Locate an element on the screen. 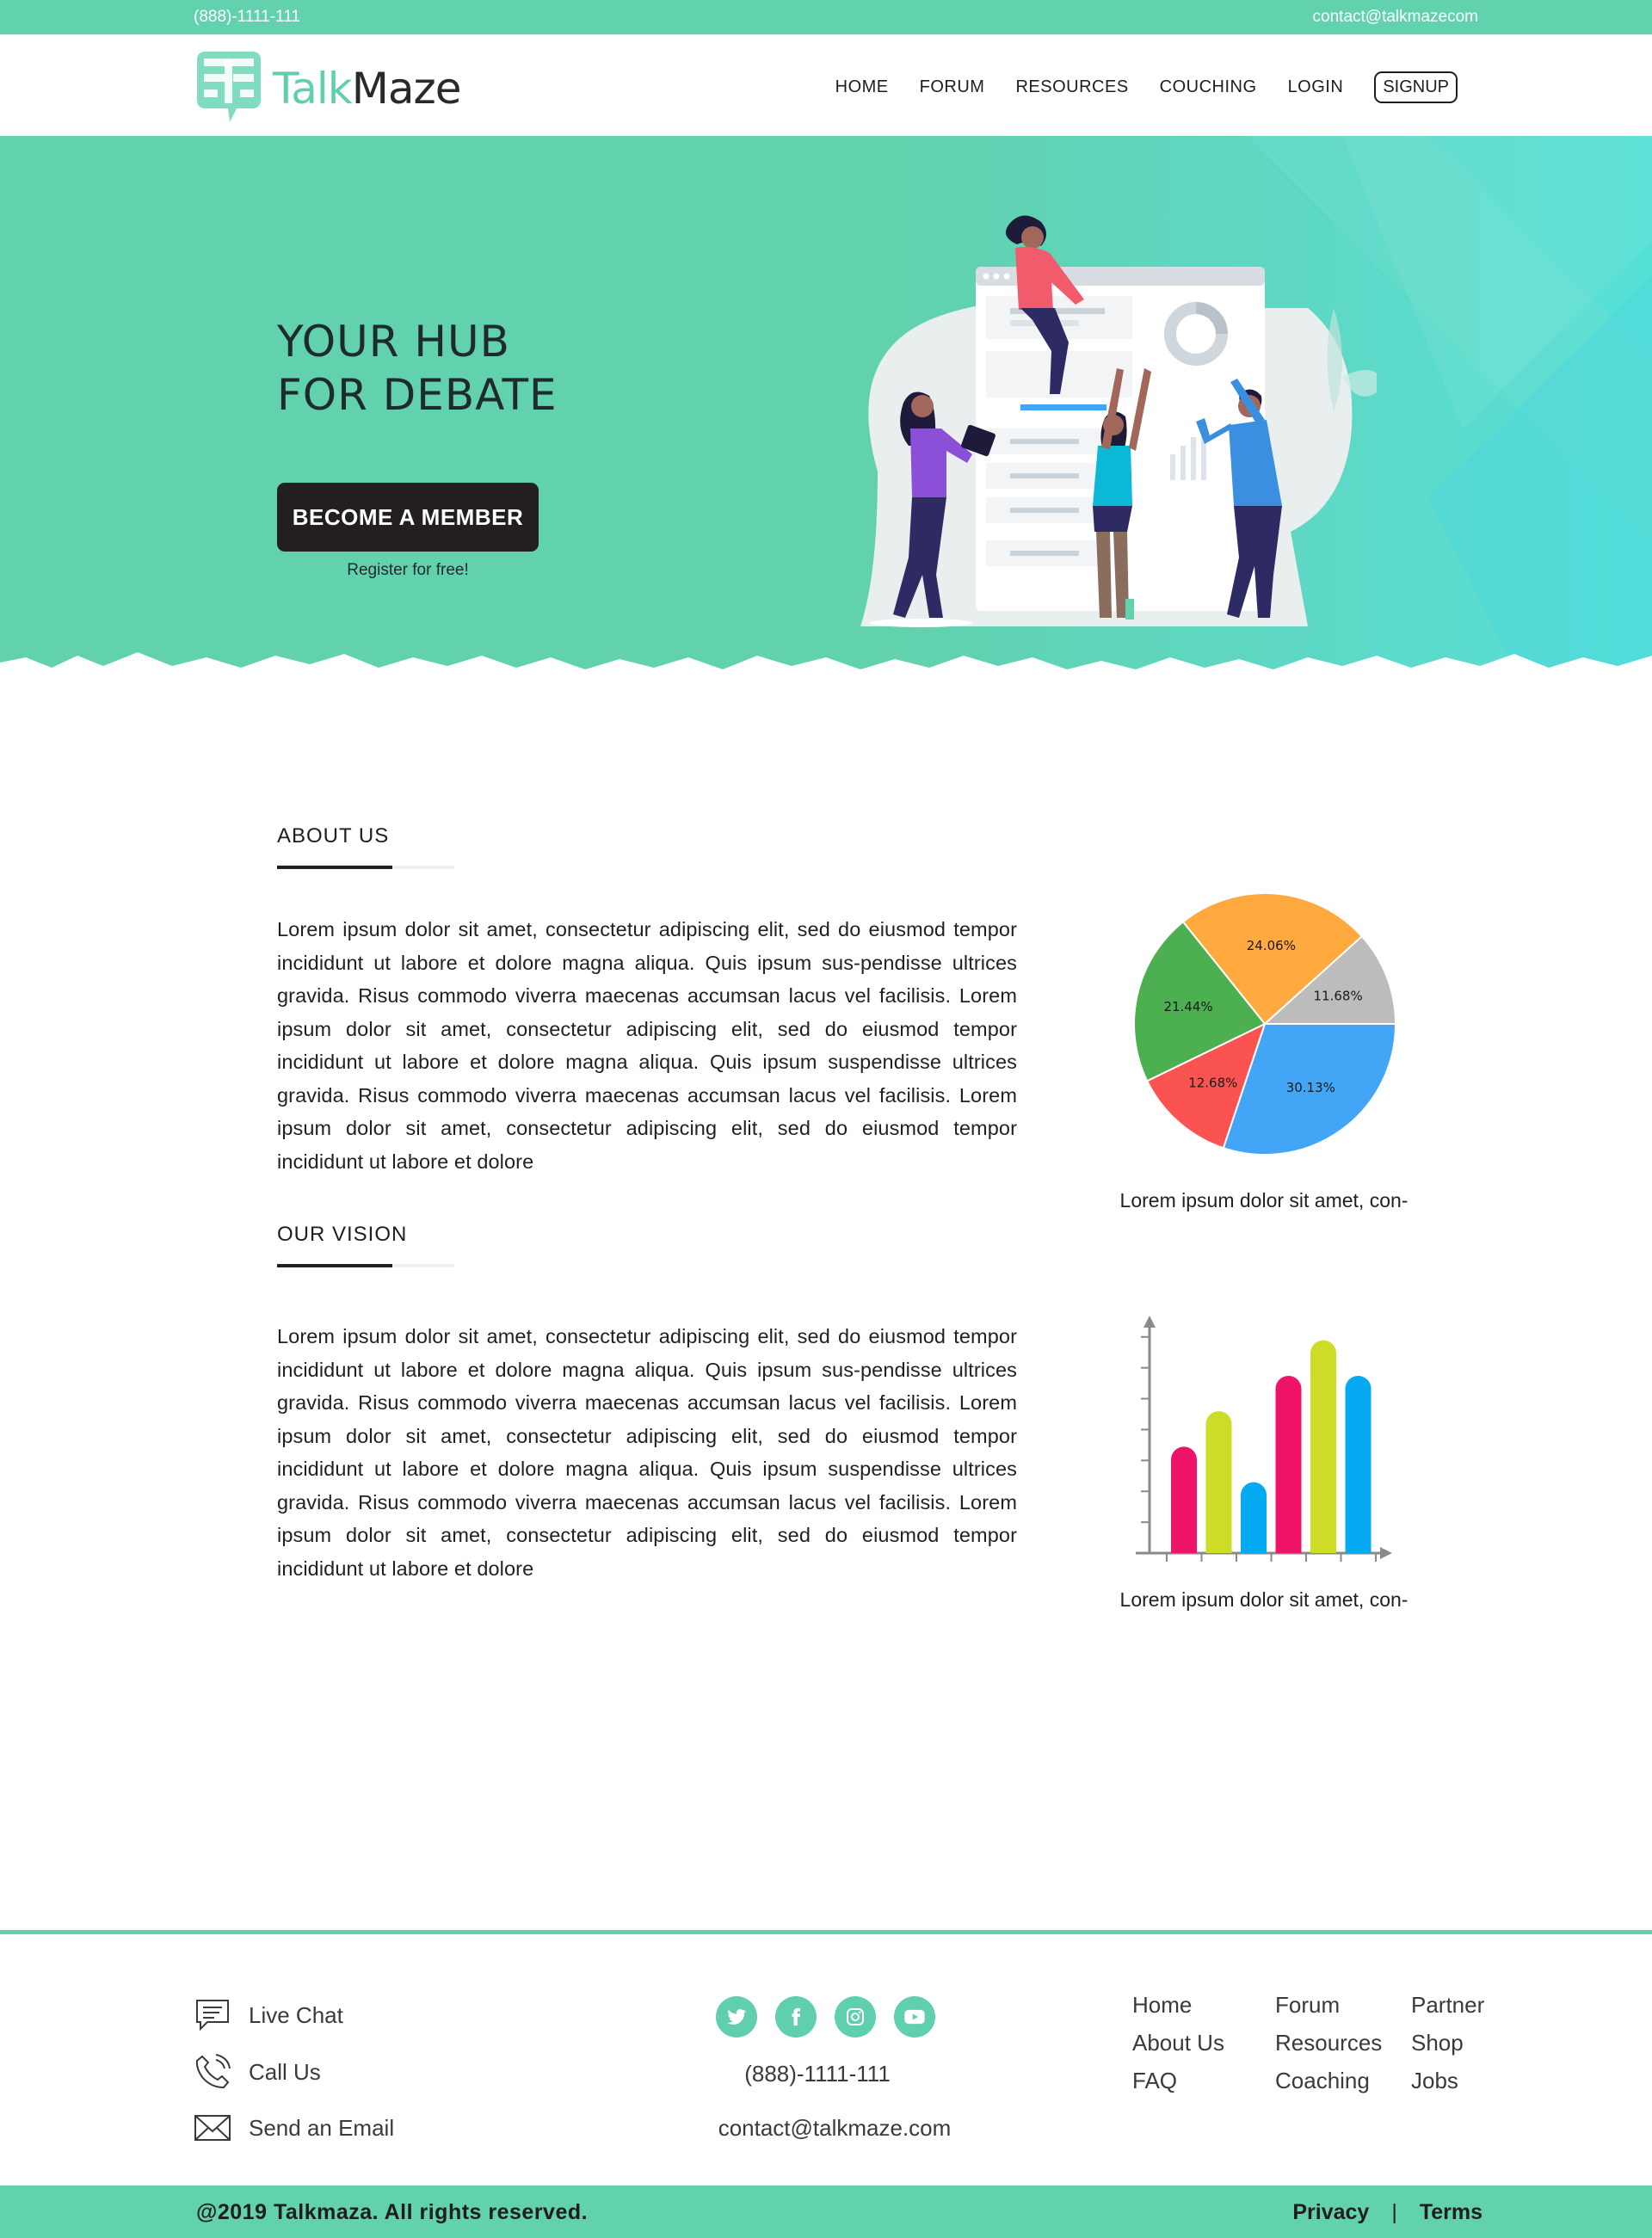 The width and height of the screenshot is (1652, 2238). vision-heading-rule is located at coordinates (365, 1265).